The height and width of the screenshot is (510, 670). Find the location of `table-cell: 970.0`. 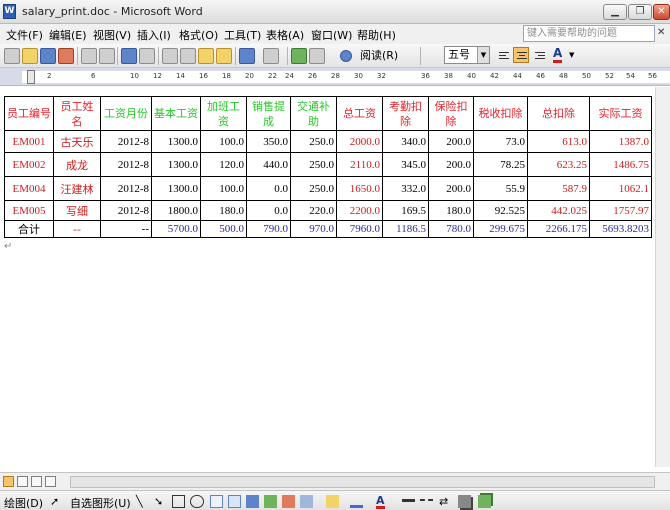

table-cell: 970.0 is located at coordinates (313, 229).